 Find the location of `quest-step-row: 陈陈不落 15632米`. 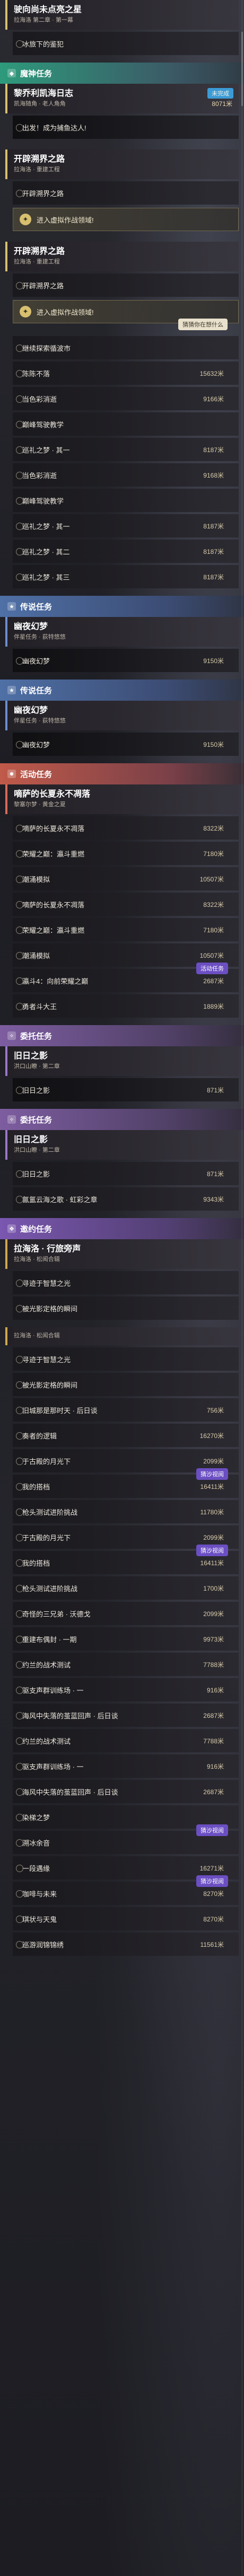

quest-step-row: 陈陈不落 15632米 is located at coordinates (126, 373).